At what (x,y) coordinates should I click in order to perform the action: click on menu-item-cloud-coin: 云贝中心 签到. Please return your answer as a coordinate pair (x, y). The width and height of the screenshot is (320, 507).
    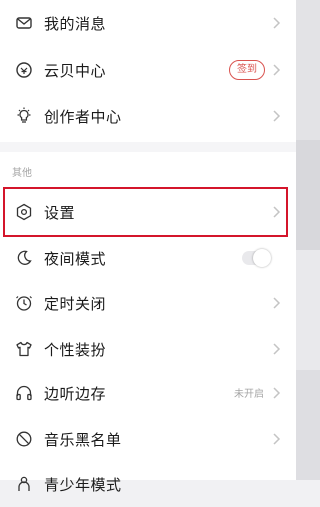
    Looking at the image, I should click on (148, 70).